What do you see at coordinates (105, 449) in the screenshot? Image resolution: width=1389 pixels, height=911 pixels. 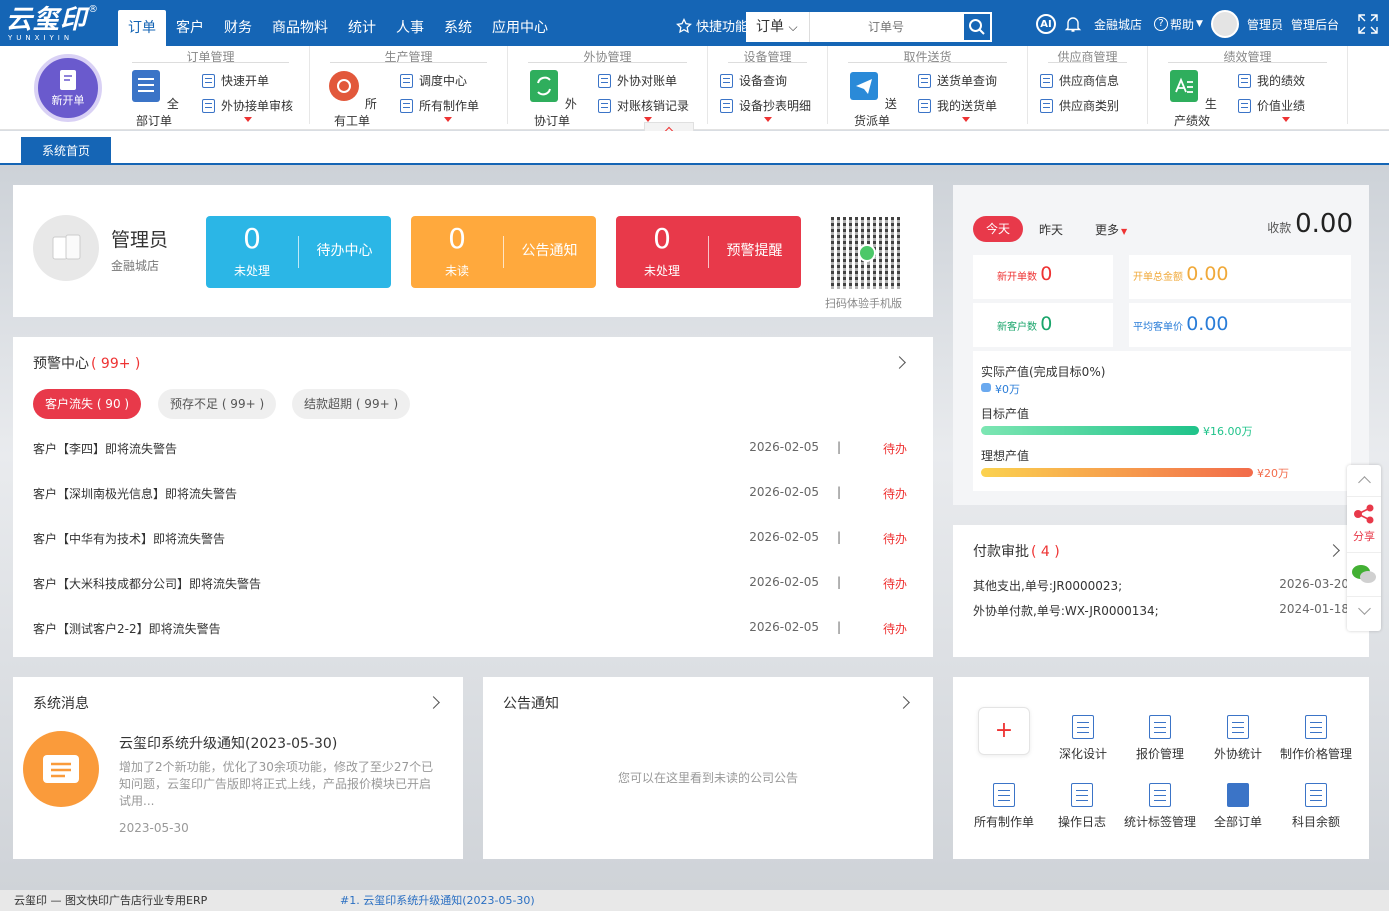 I see `row-text: 客户【李四】即将流失警告` at bounding box center [105, 449].